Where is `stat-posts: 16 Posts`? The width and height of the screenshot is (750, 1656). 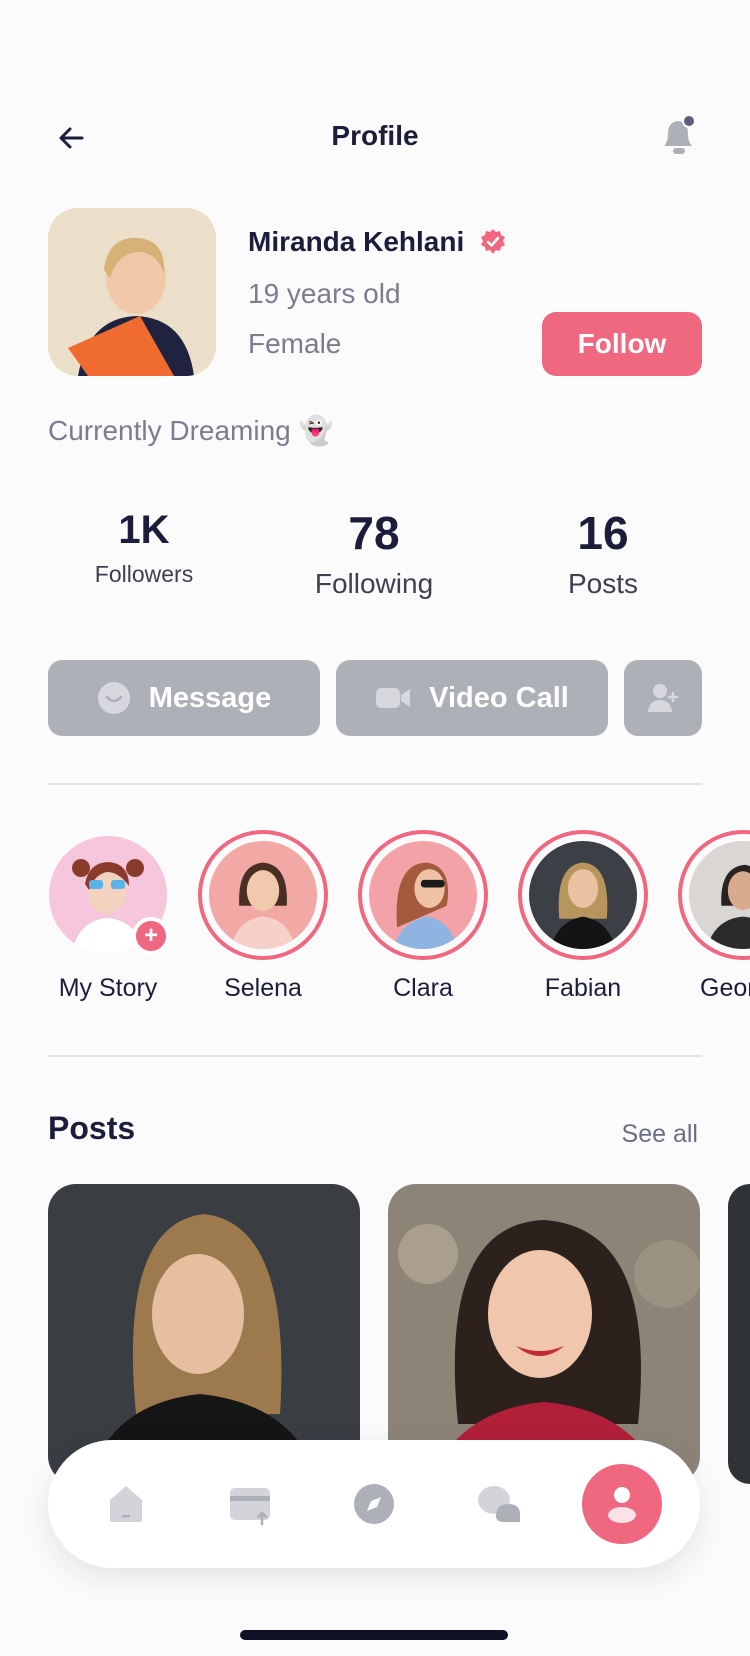 stat-posts: 16 Posts is located at coordinates (603, 553).